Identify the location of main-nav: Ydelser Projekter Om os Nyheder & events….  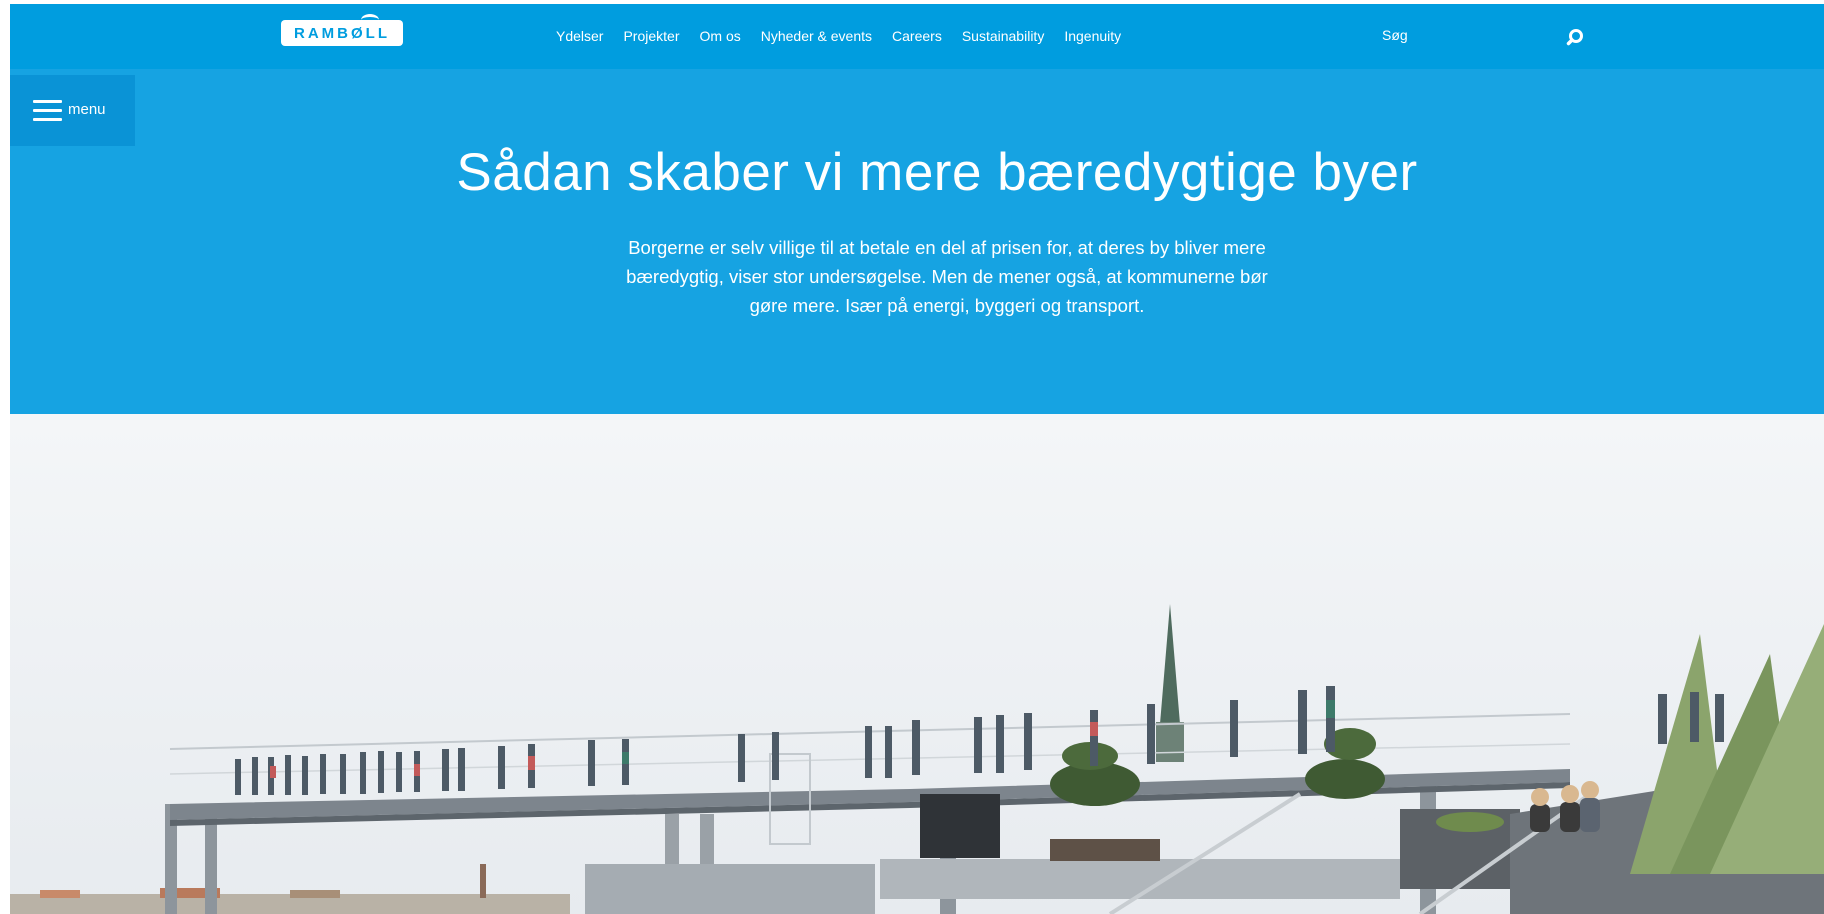
(848, 36).